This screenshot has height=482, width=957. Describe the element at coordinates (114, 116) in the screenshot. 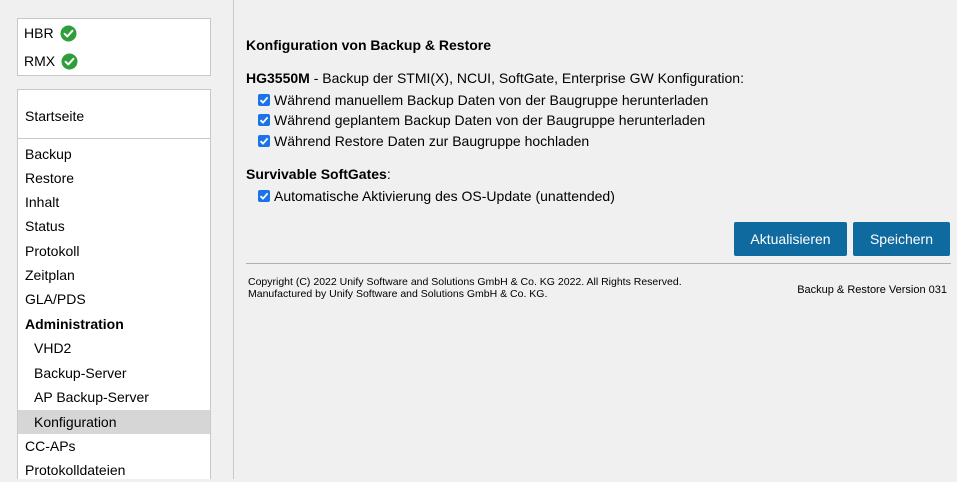

I see `nav-item-startseite: Startseite` at that location.